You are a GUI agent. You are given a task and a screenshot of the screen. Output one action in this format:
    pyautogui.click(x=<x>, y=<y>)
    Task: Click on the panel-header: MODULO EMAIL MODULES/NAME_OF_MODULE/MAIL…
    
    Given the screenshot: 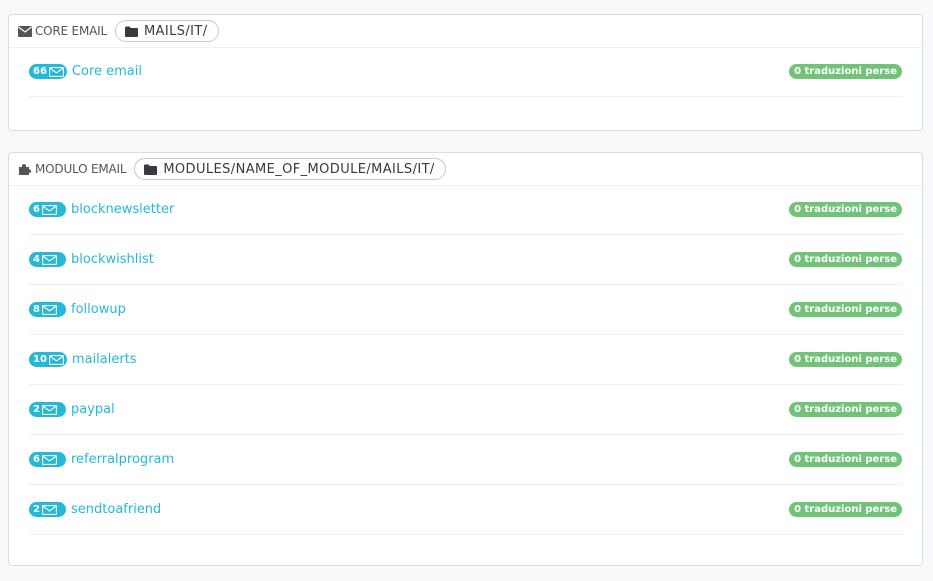 What is the action you would take?
    pyautogui.click(x=465, y=169)
    